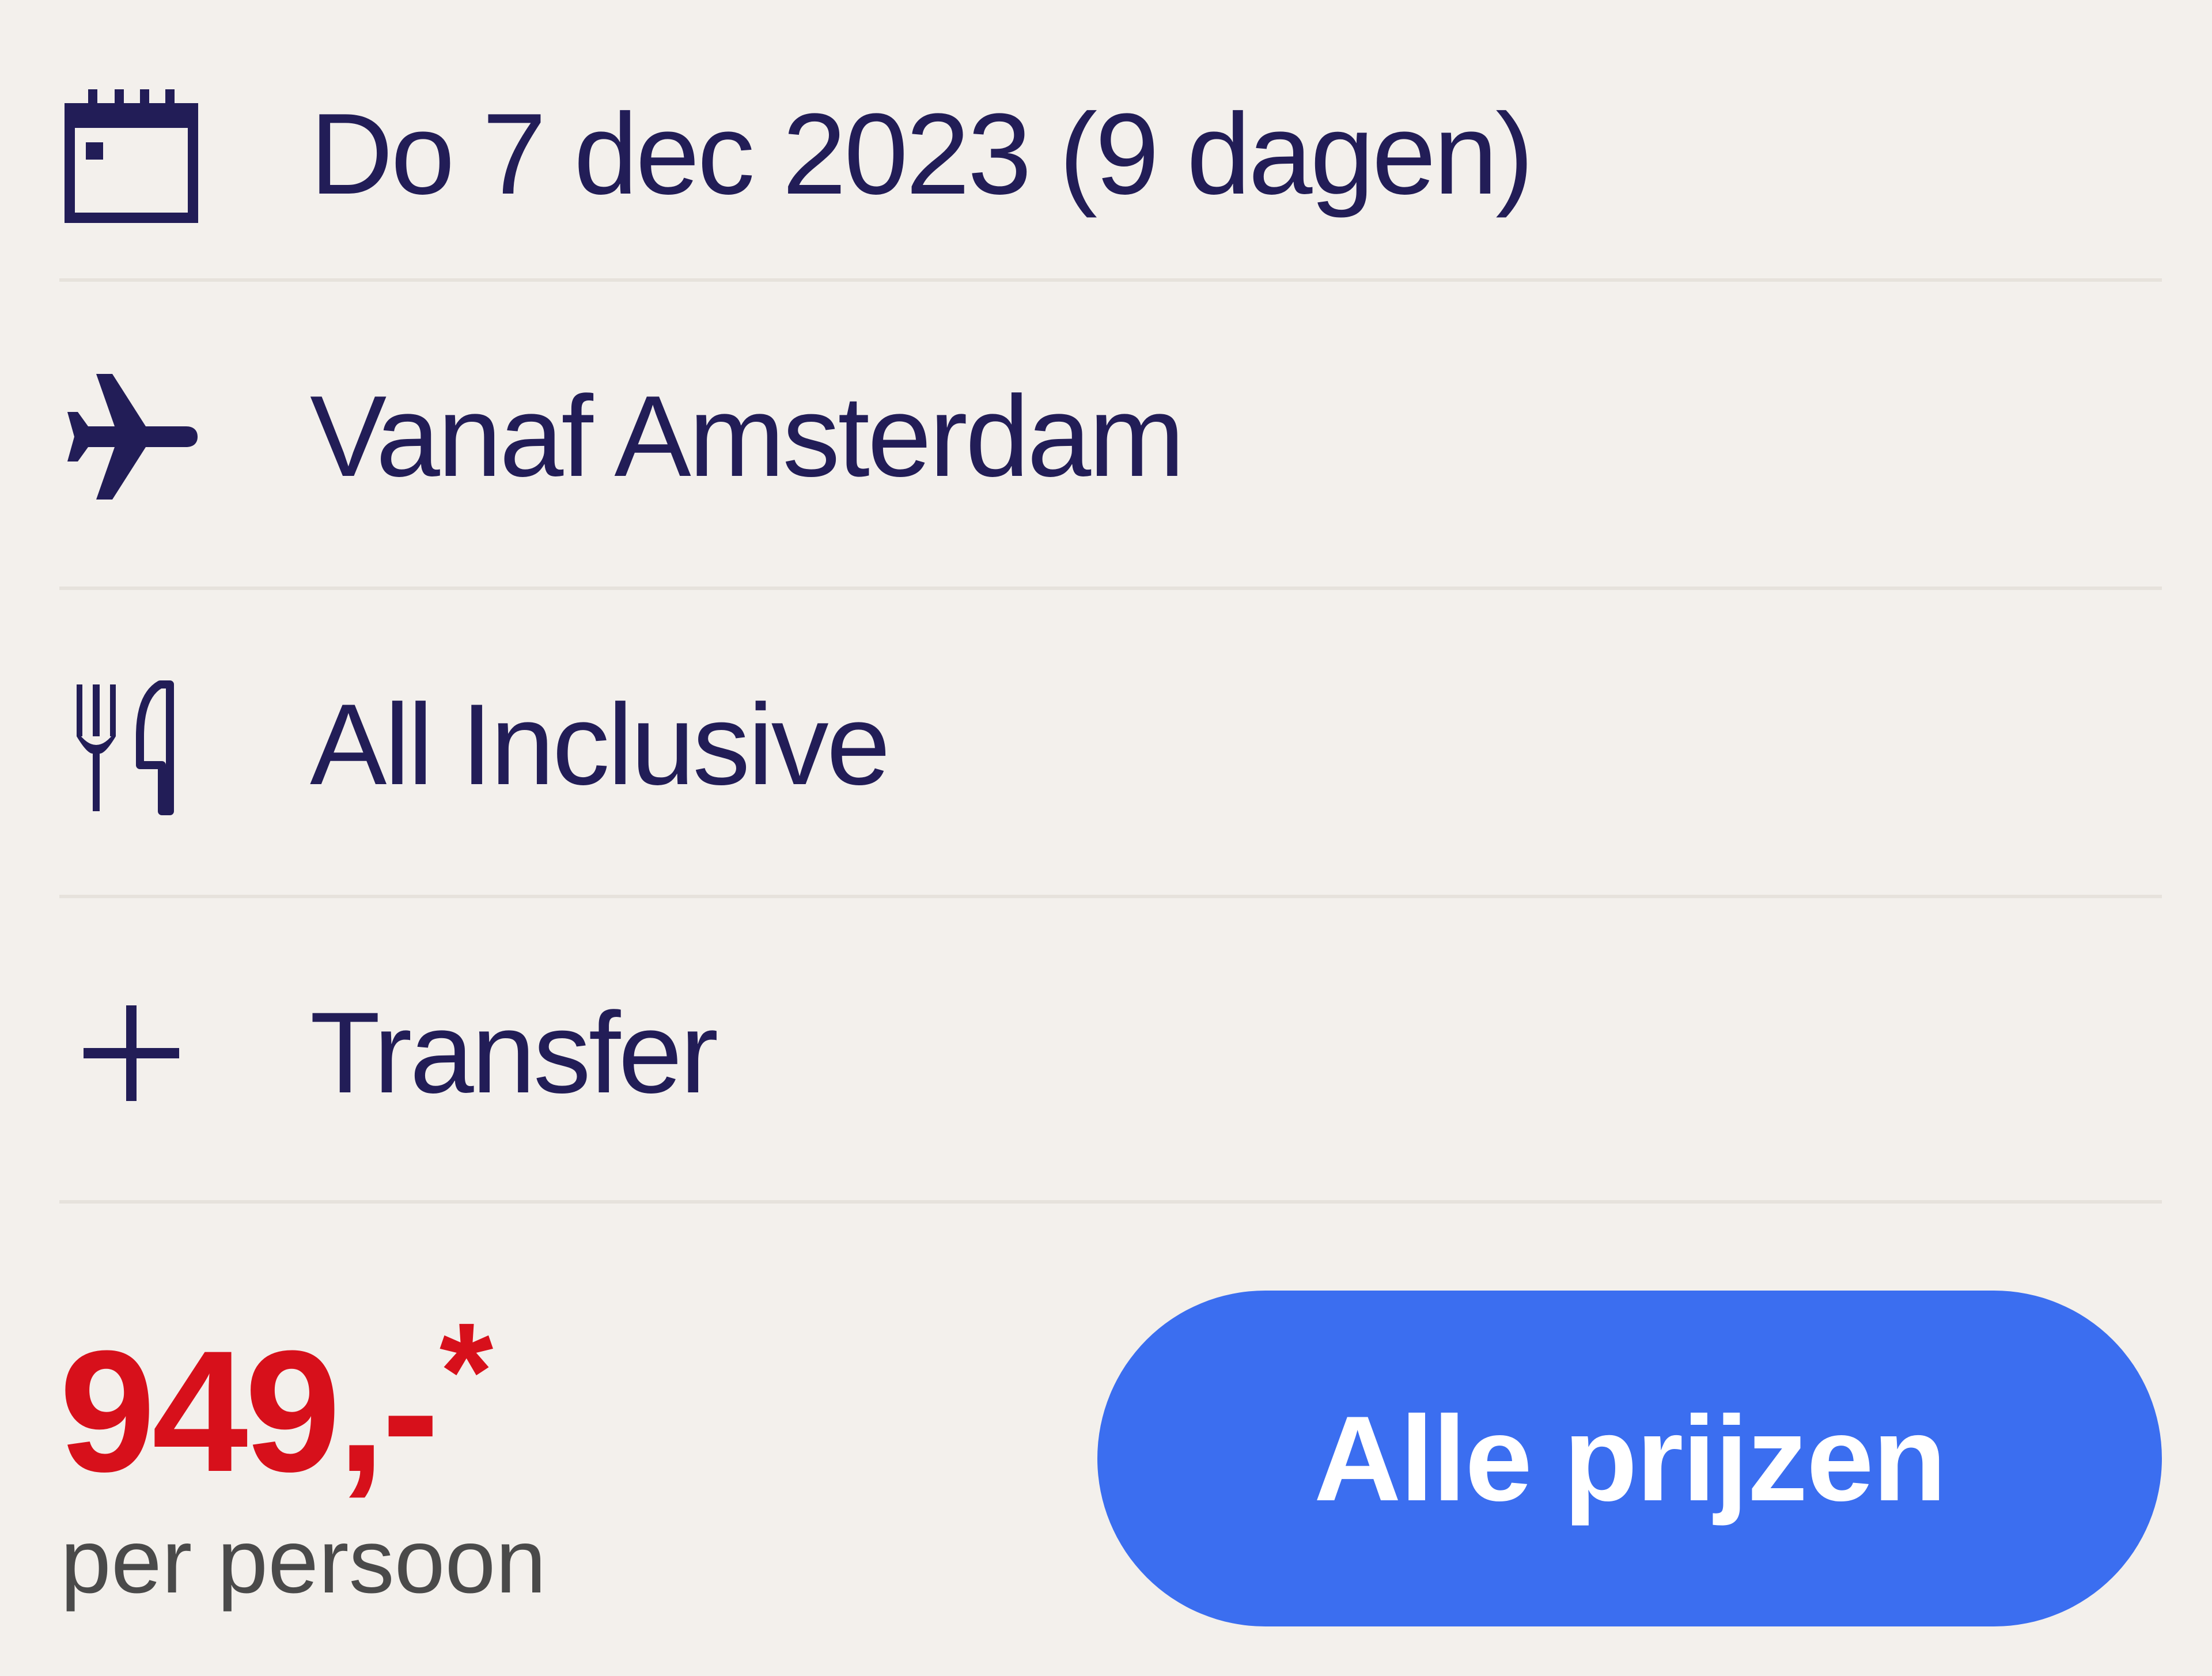  I want to click on price-asterisk: *, so click(466, 1371).